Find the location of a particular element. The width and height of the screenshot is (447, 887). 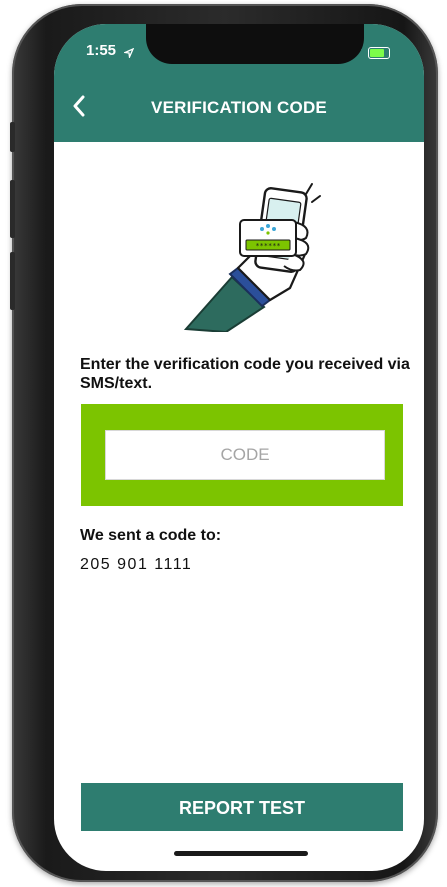

battery-level is located at coordinates (377, 53).